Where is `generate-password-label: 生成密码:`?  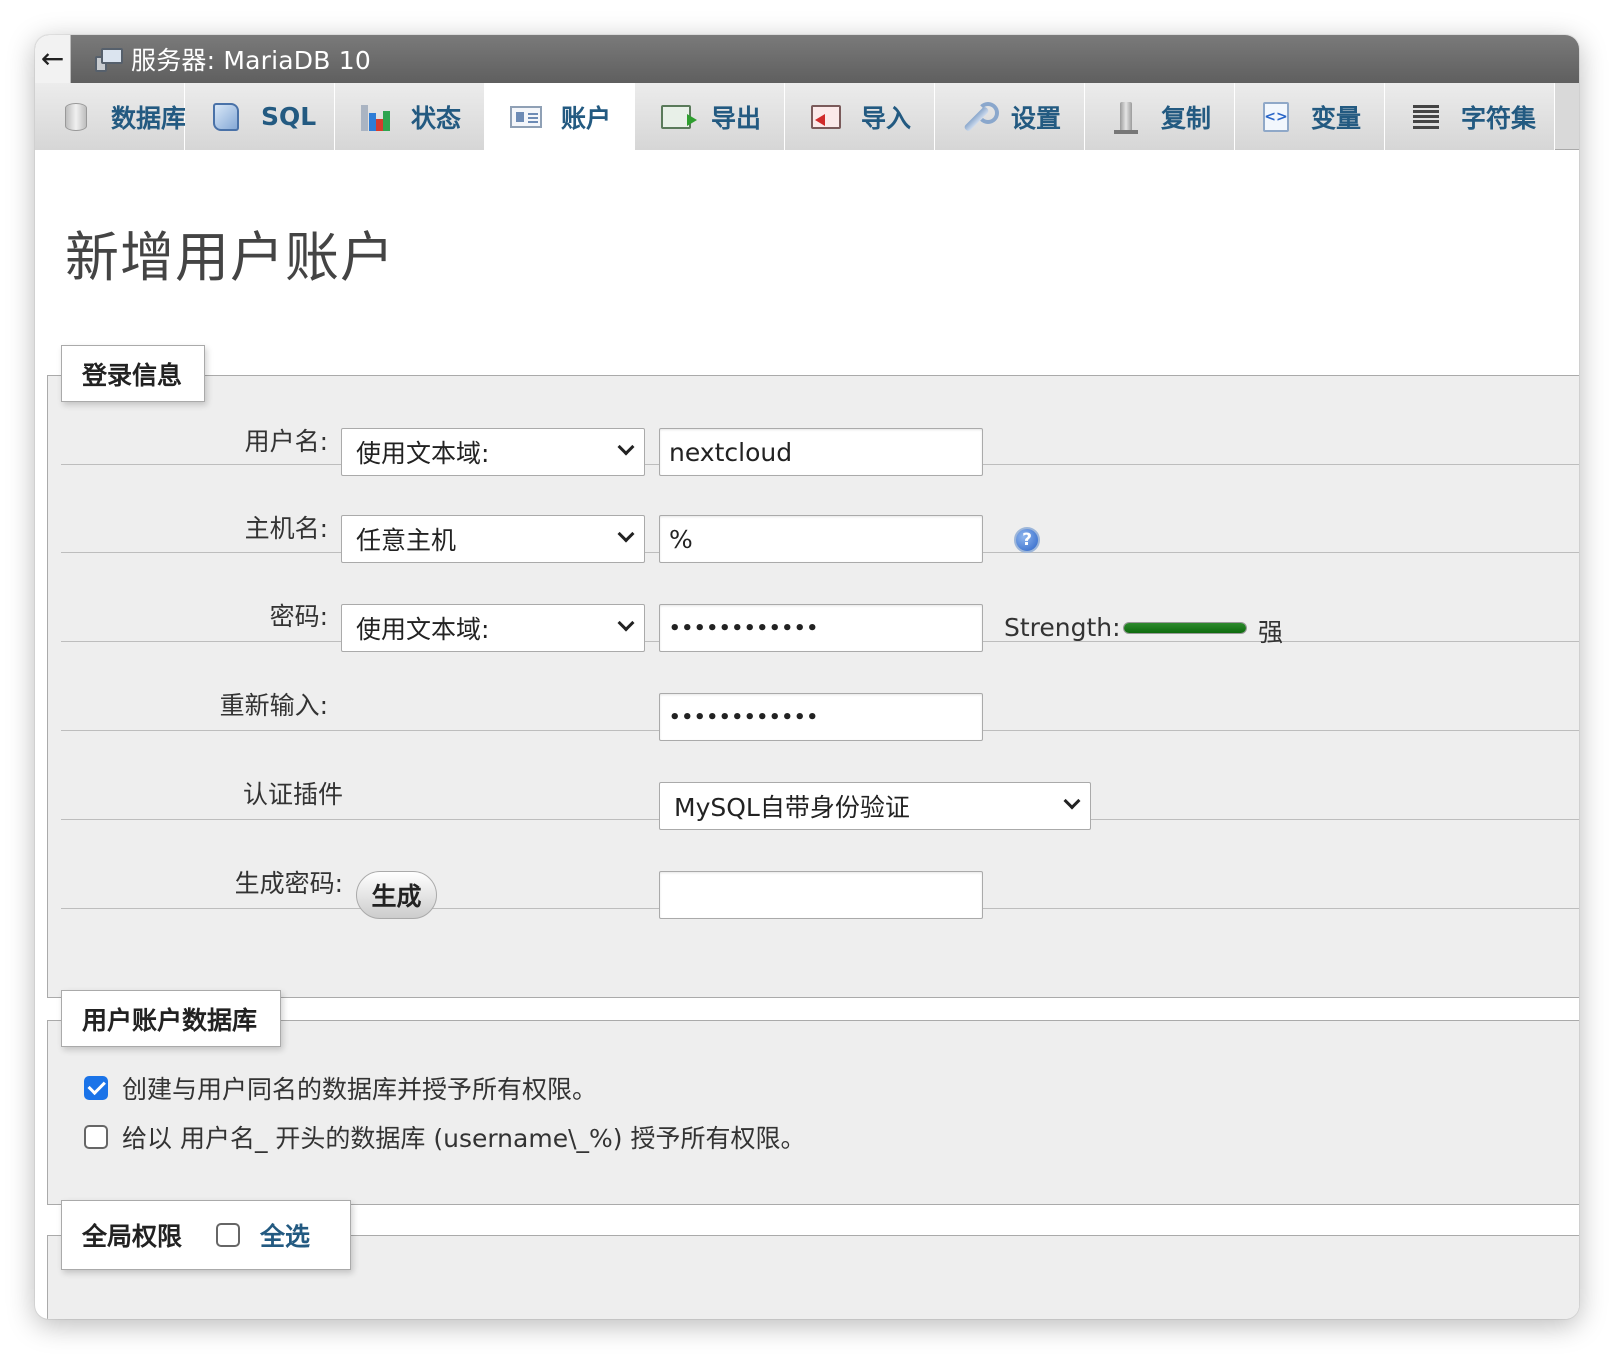 generate-password-label: 生成密码: is located at coordinates (288, 883).